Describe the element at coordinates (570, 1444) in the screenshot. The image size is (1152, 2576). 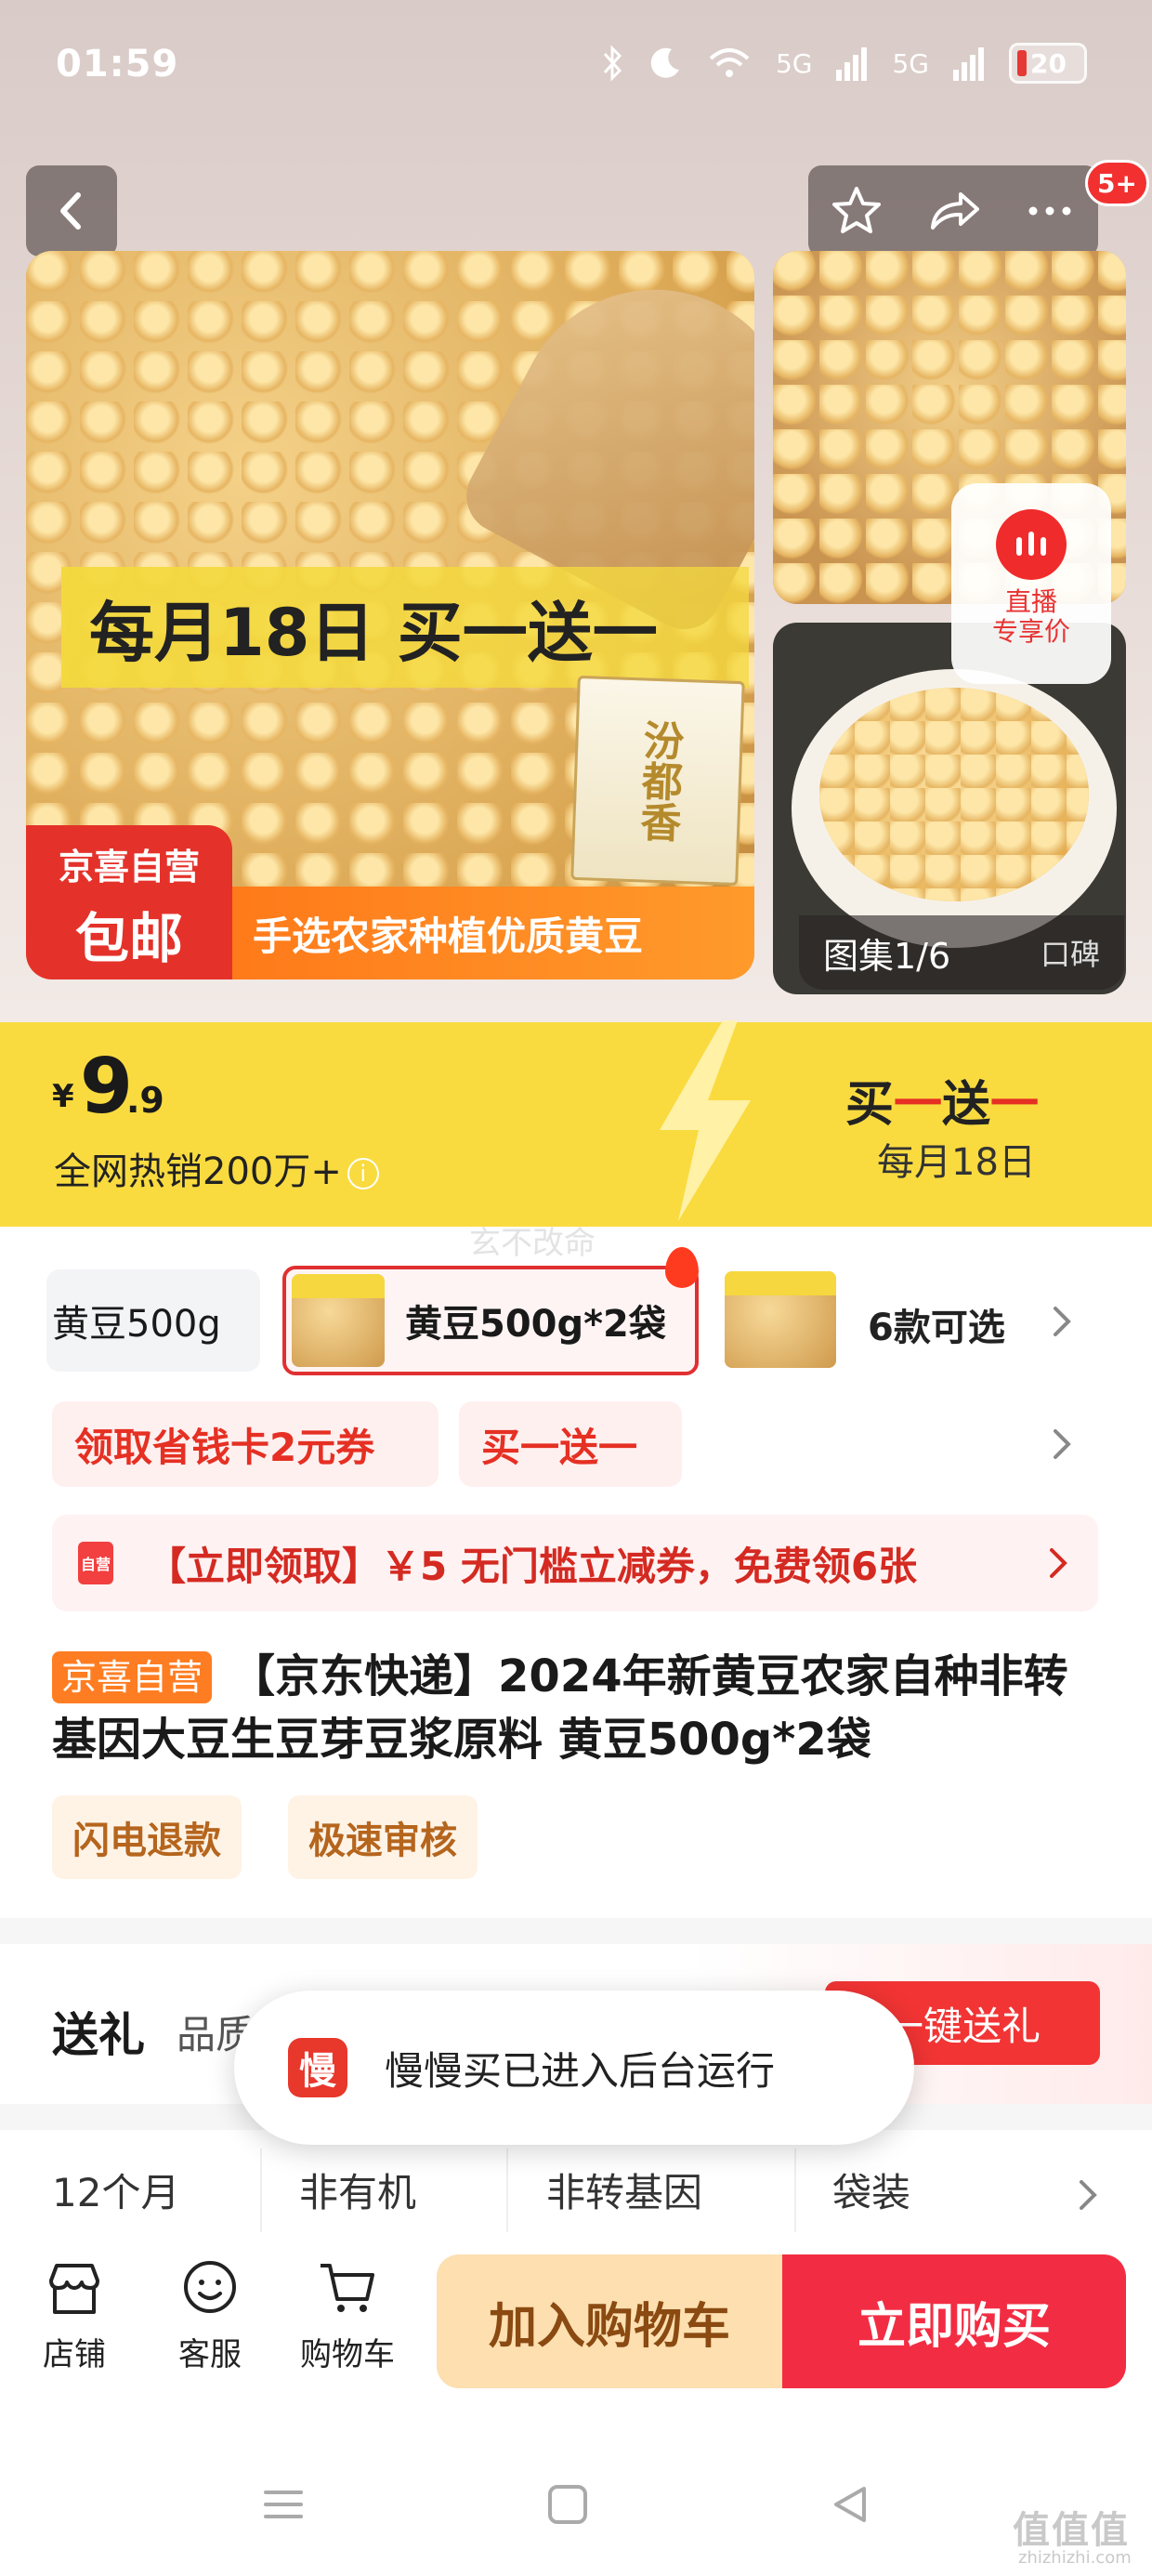
I see `coupon-bogo: 买一送一` at that location.